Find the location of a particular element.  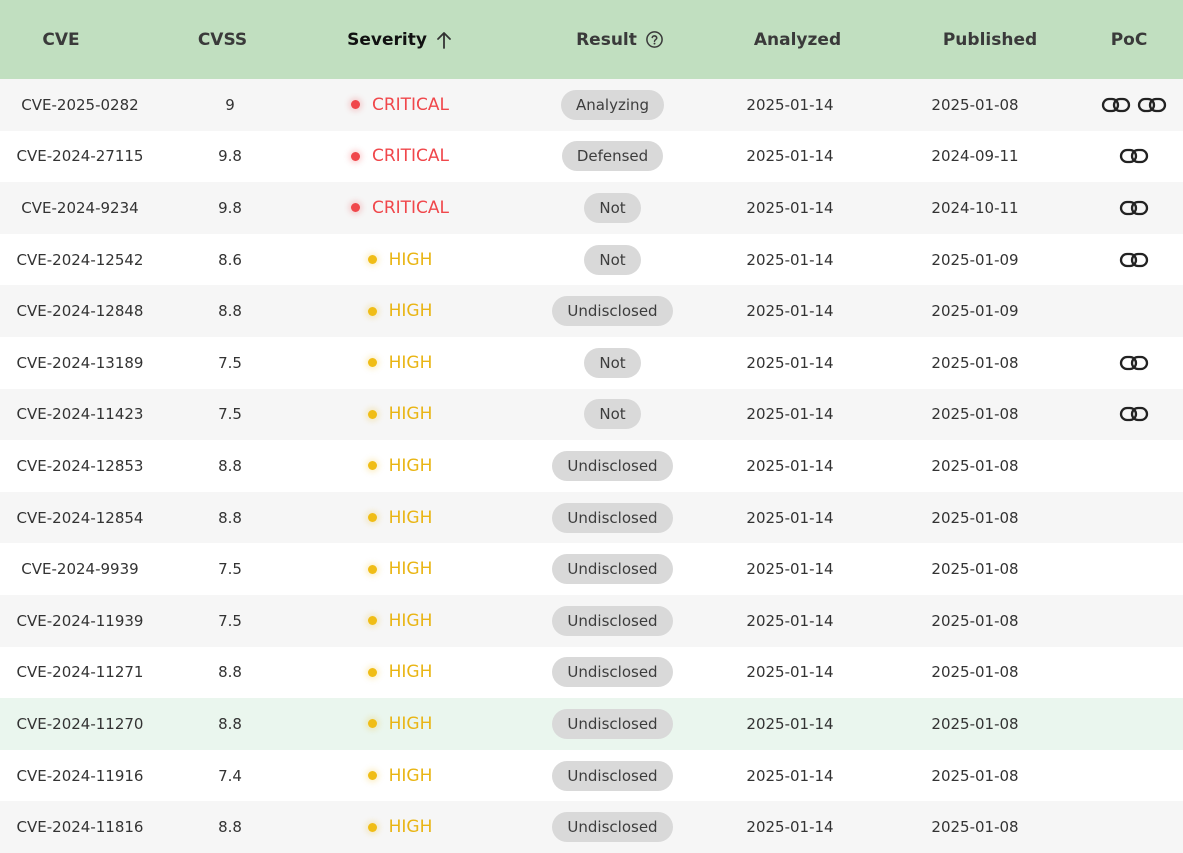

cve-id: CVE-2024-11270 is located at coordinates (80, 724).